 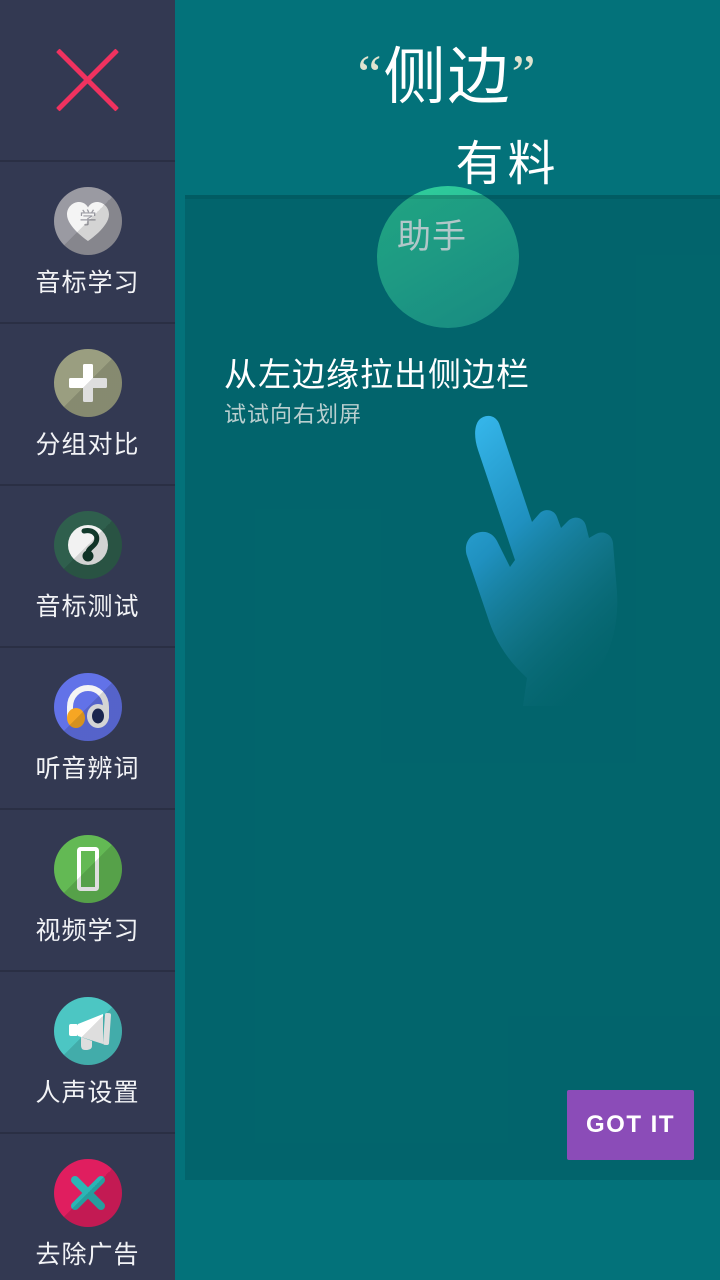 I want to click on sidebar-item-listening-words: 听音辨词, so click(x=87, y=729).